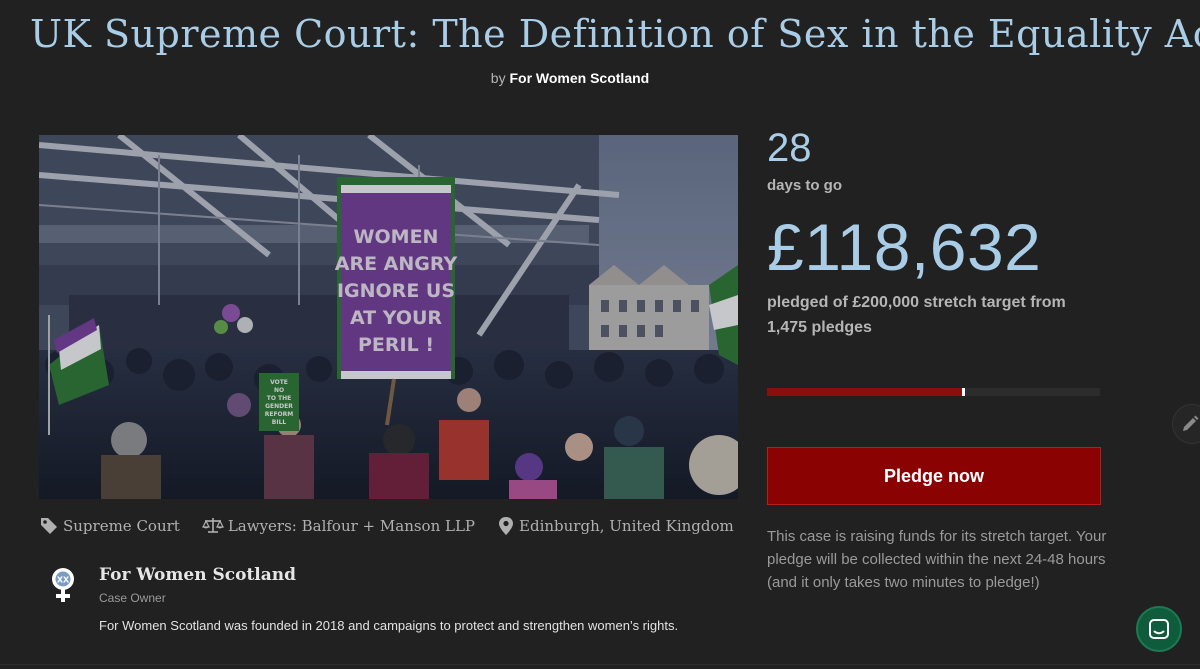 This screenshot has width=1200, height=669. What do you see at coordinates (197, 575) in the screenshot?
I see `owner-name: For Women Scotland` at bounding box center [197, 575].